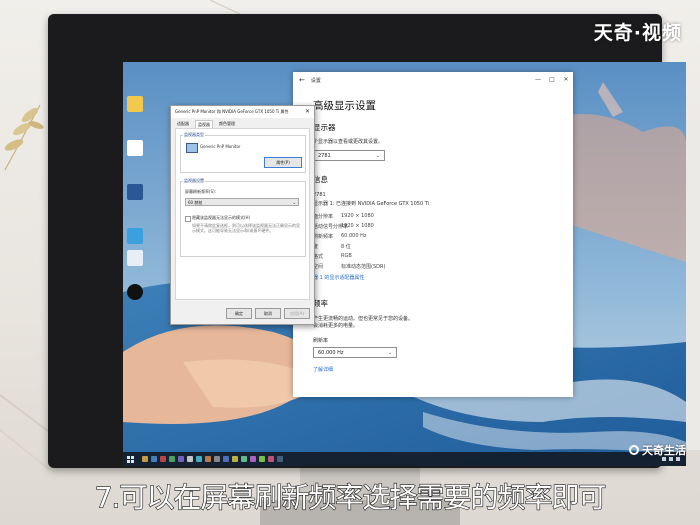 This screenshot has height=525, width=700. Describe the element at coordinates (239, 313) in the screenshot. I see `ok-button: 确定` at that location.